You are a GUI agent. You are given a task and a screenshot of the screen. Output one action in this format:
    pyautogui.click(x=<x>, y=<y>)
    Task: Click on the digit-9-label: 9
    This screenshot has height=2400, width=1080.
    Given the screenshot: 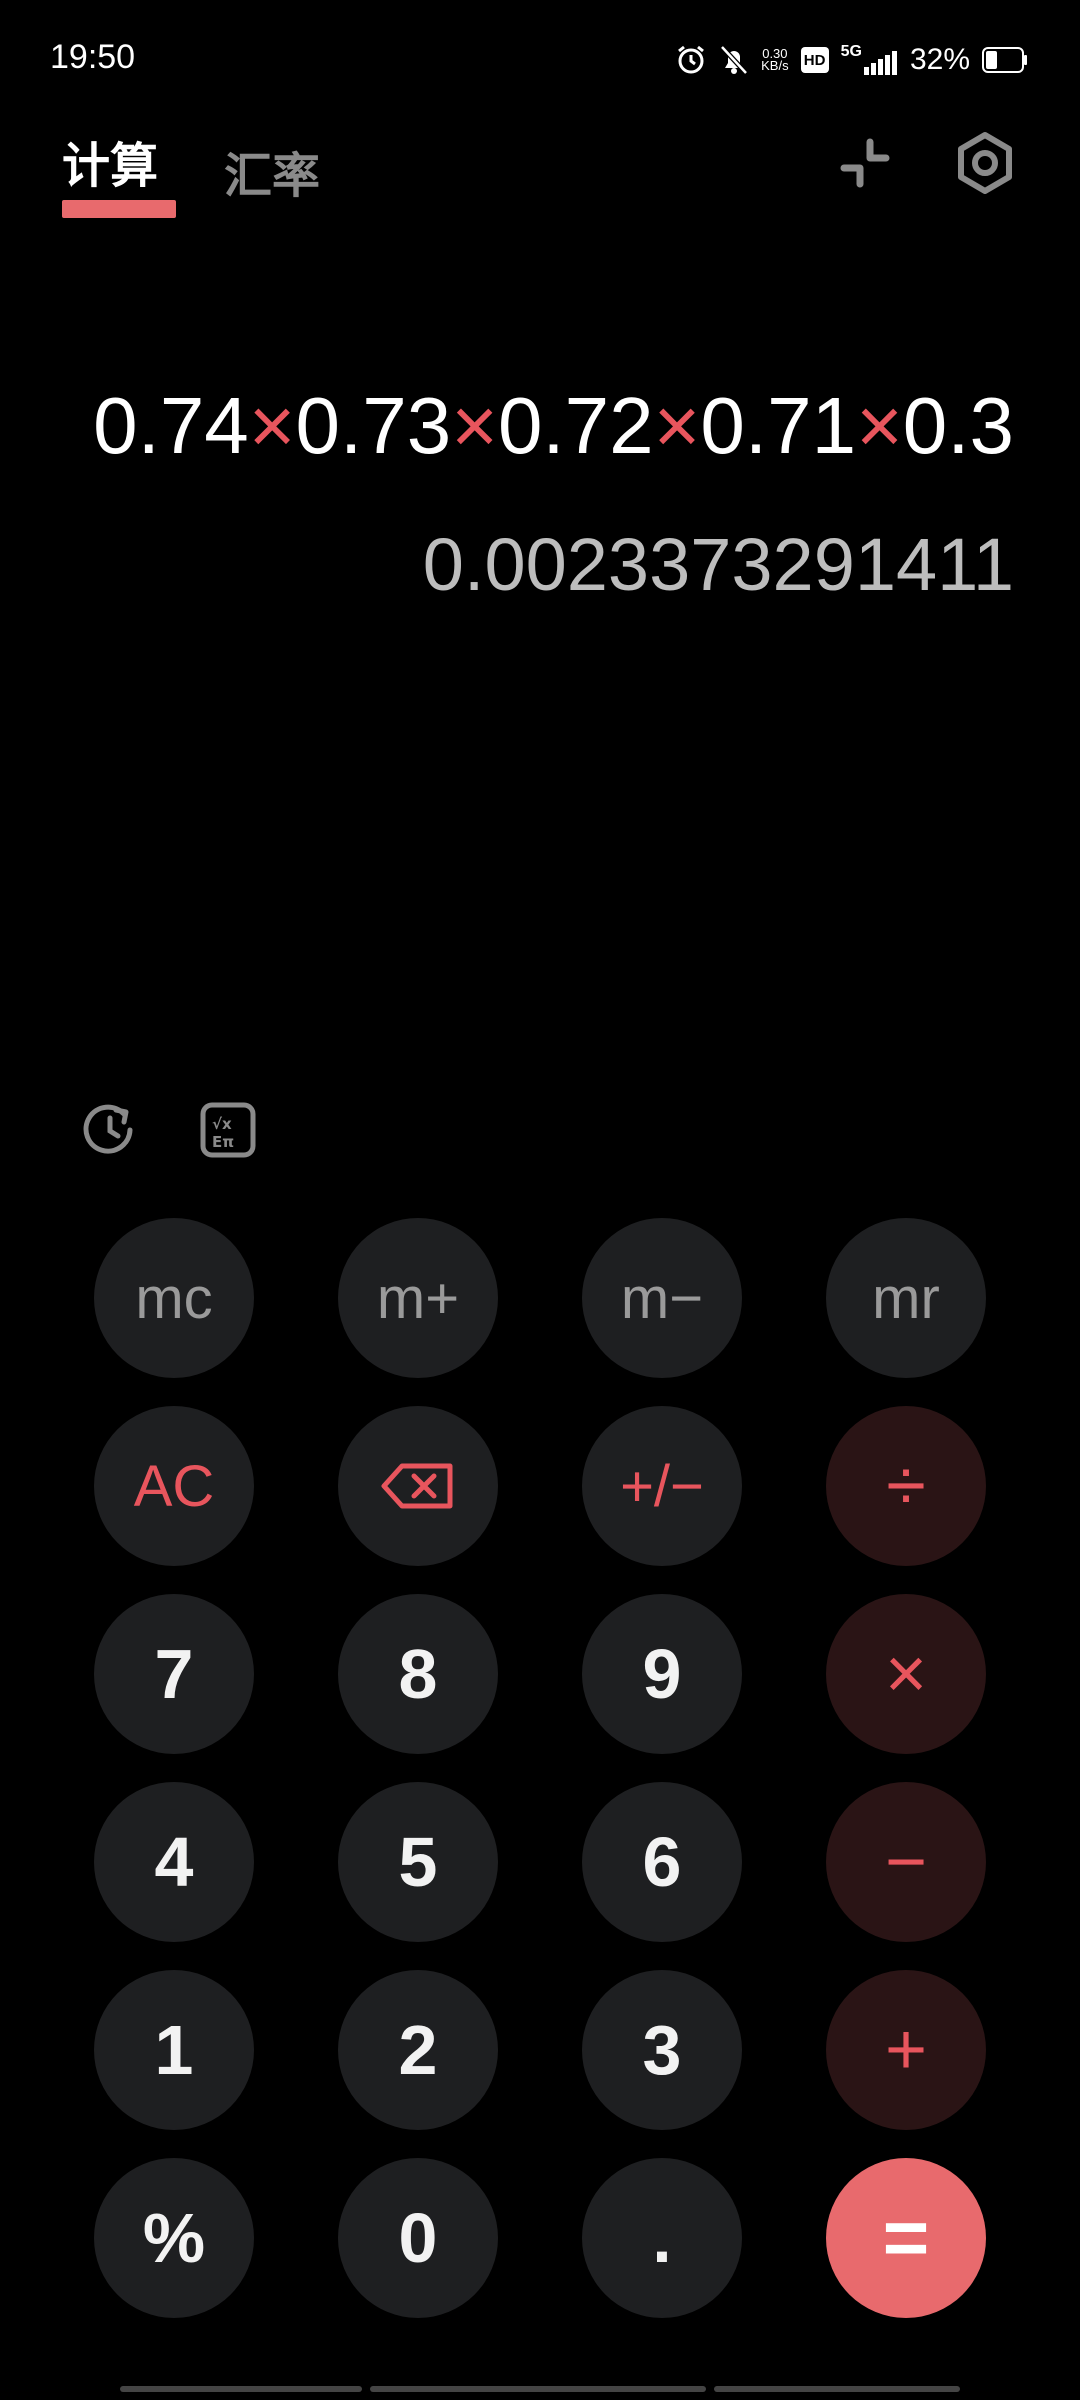 What is the action you would take?
    pyautogui.click(x=662, y=1674)
    